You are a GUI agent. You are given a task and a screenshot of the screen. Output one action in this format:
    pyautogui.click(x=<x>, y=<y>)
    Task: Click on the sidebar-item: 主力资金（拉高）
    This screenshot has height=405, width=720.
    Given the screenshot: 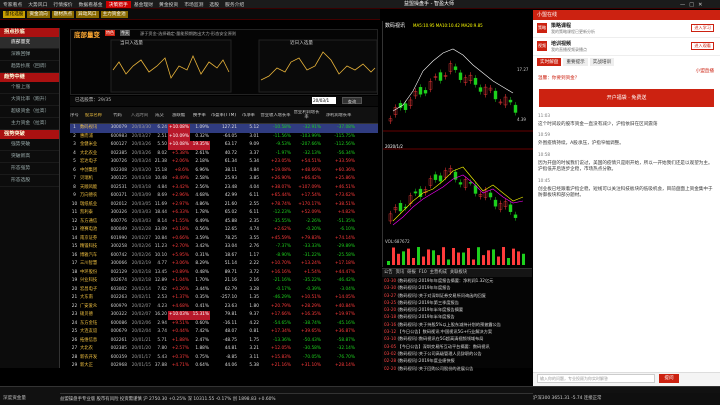 What is the action you would take?
    pyautogui.click(x=29, y=124)
    